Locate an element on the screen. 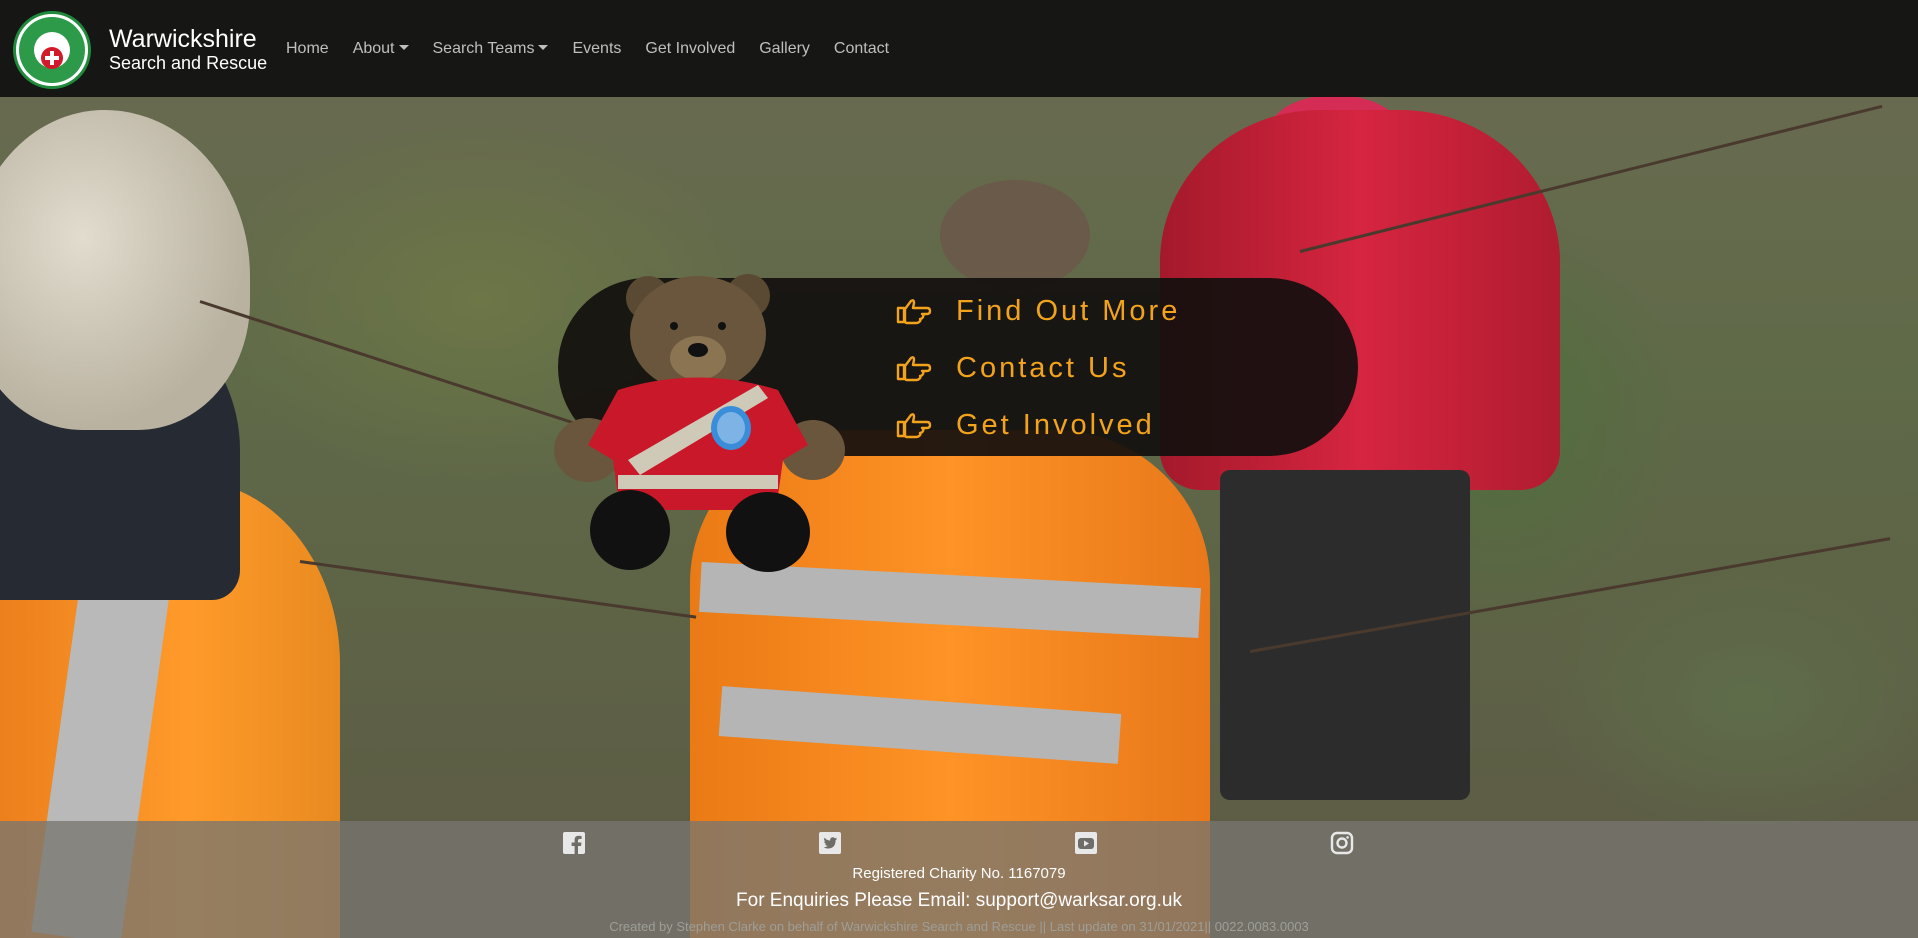 This screenshot has width=1918, height=938. get-involved-label: Get Involved is located at coordinates (1055, 425).